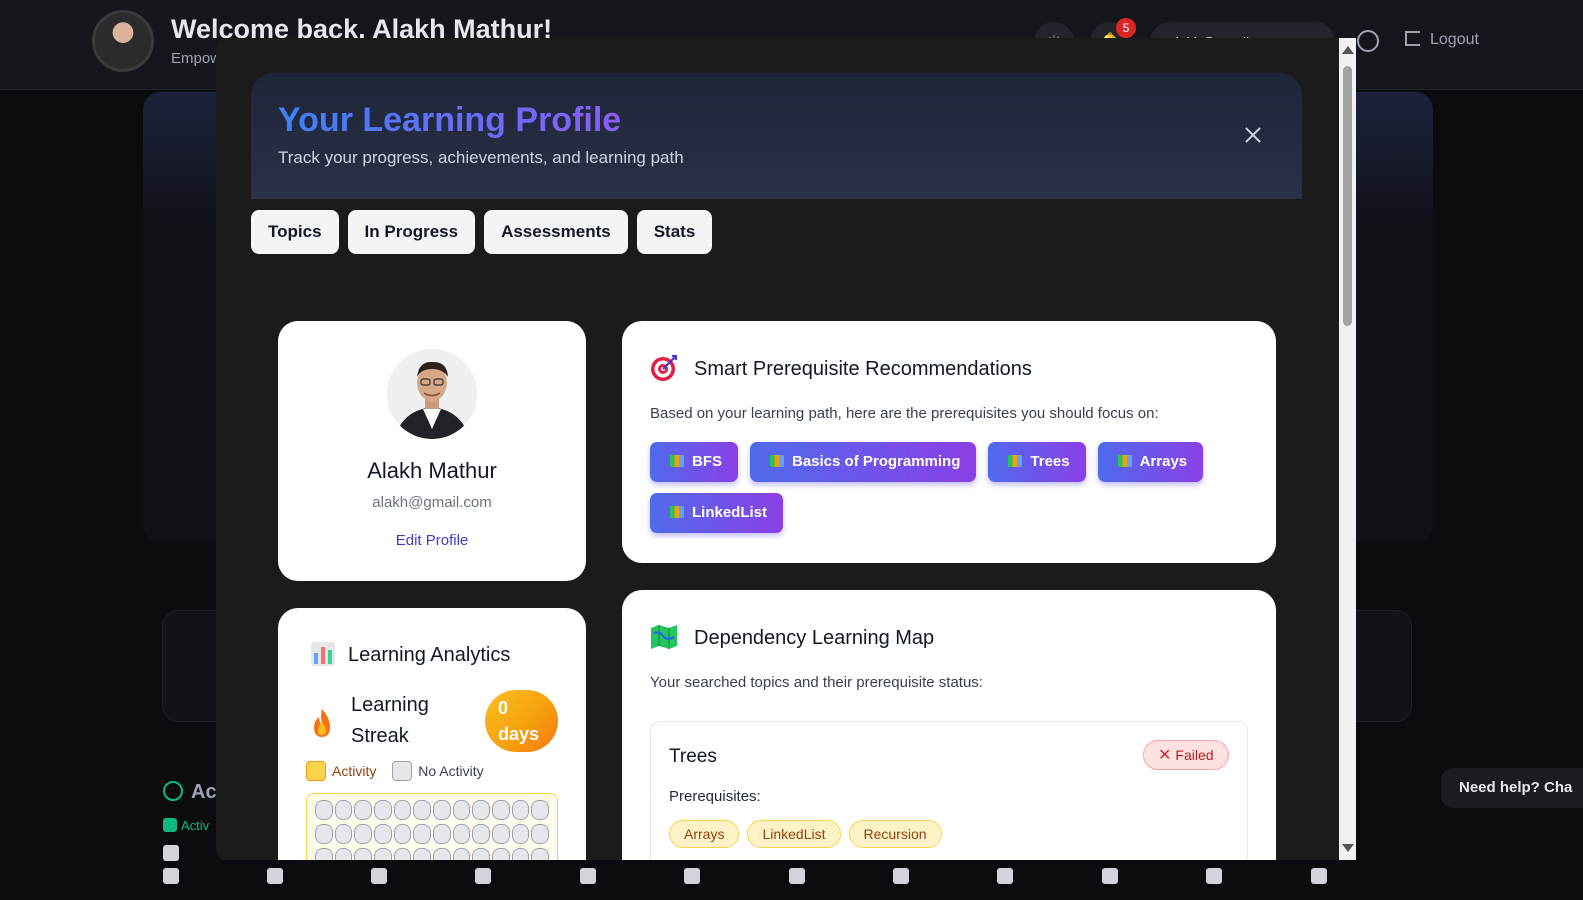 The height and width of the screenshot is (900, 1583). I want to click on prereq-chip-trees: Trees, so click(1037, 462).